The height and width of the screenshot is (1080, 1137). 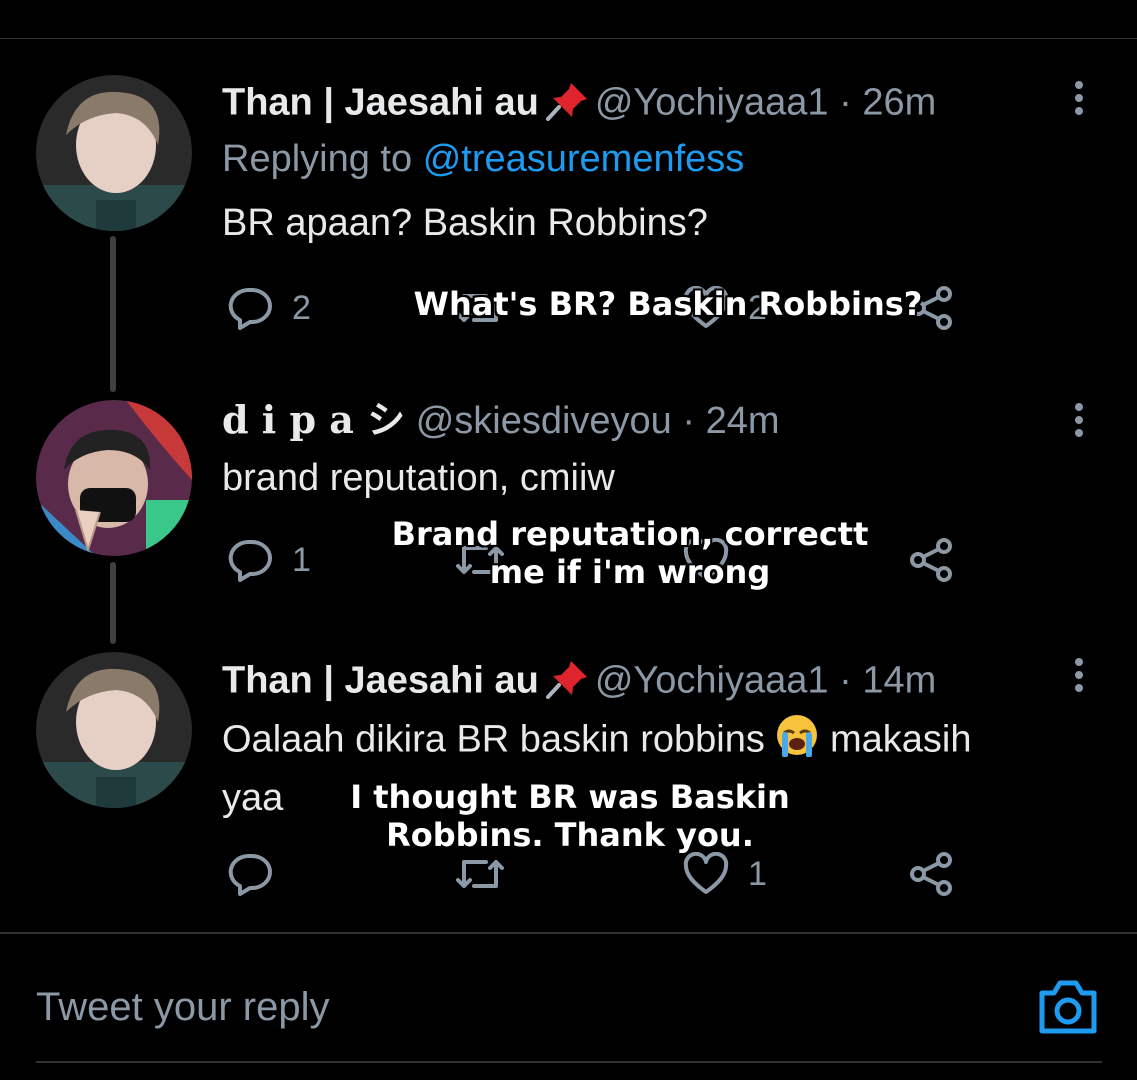 What do you see at coordinates (731, 421) in the screenshot?
I see `timestamp: · 24m` at bounding box center [731, 421].